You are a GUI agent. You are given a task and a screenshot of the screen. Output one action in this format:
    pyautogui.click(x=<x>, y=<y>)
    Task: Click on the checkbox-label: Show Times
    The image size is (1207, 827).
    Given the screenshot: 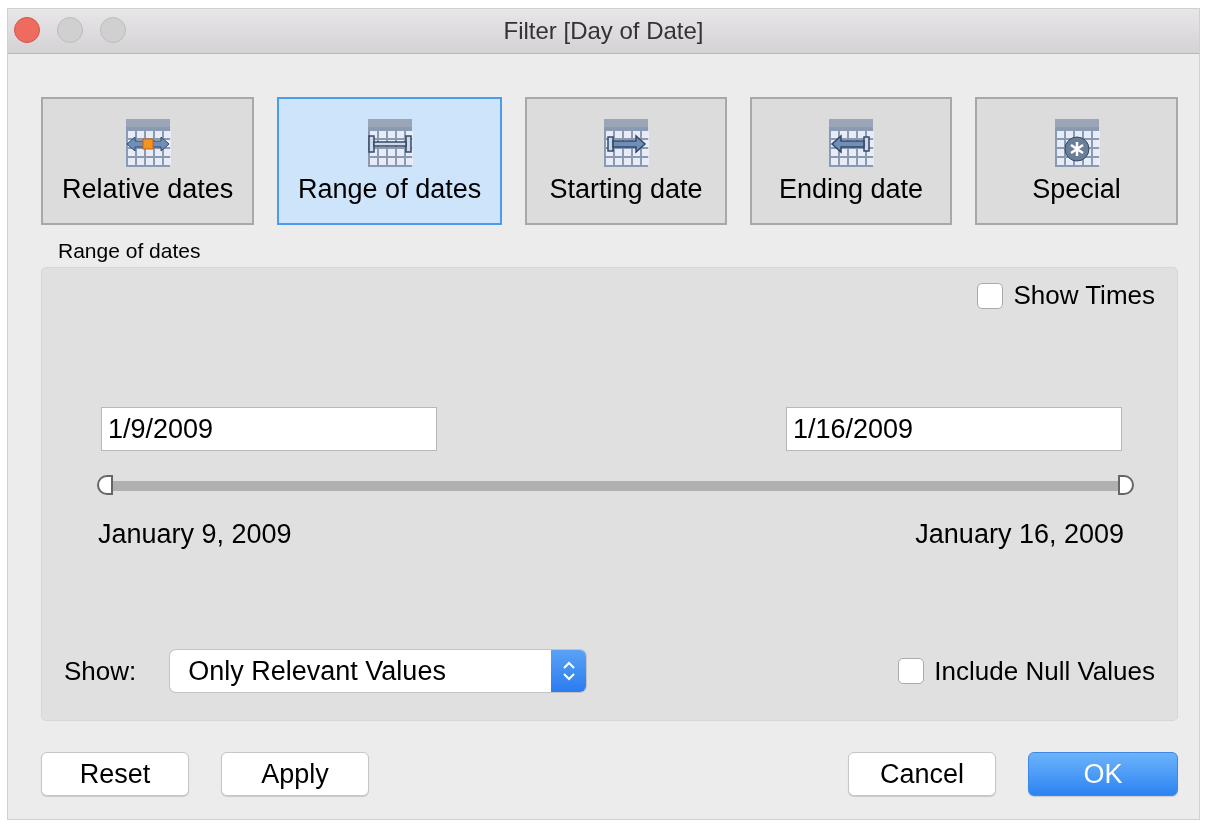 What is the action you would take?
    pyautogui.click(x=1084, y=295)
    